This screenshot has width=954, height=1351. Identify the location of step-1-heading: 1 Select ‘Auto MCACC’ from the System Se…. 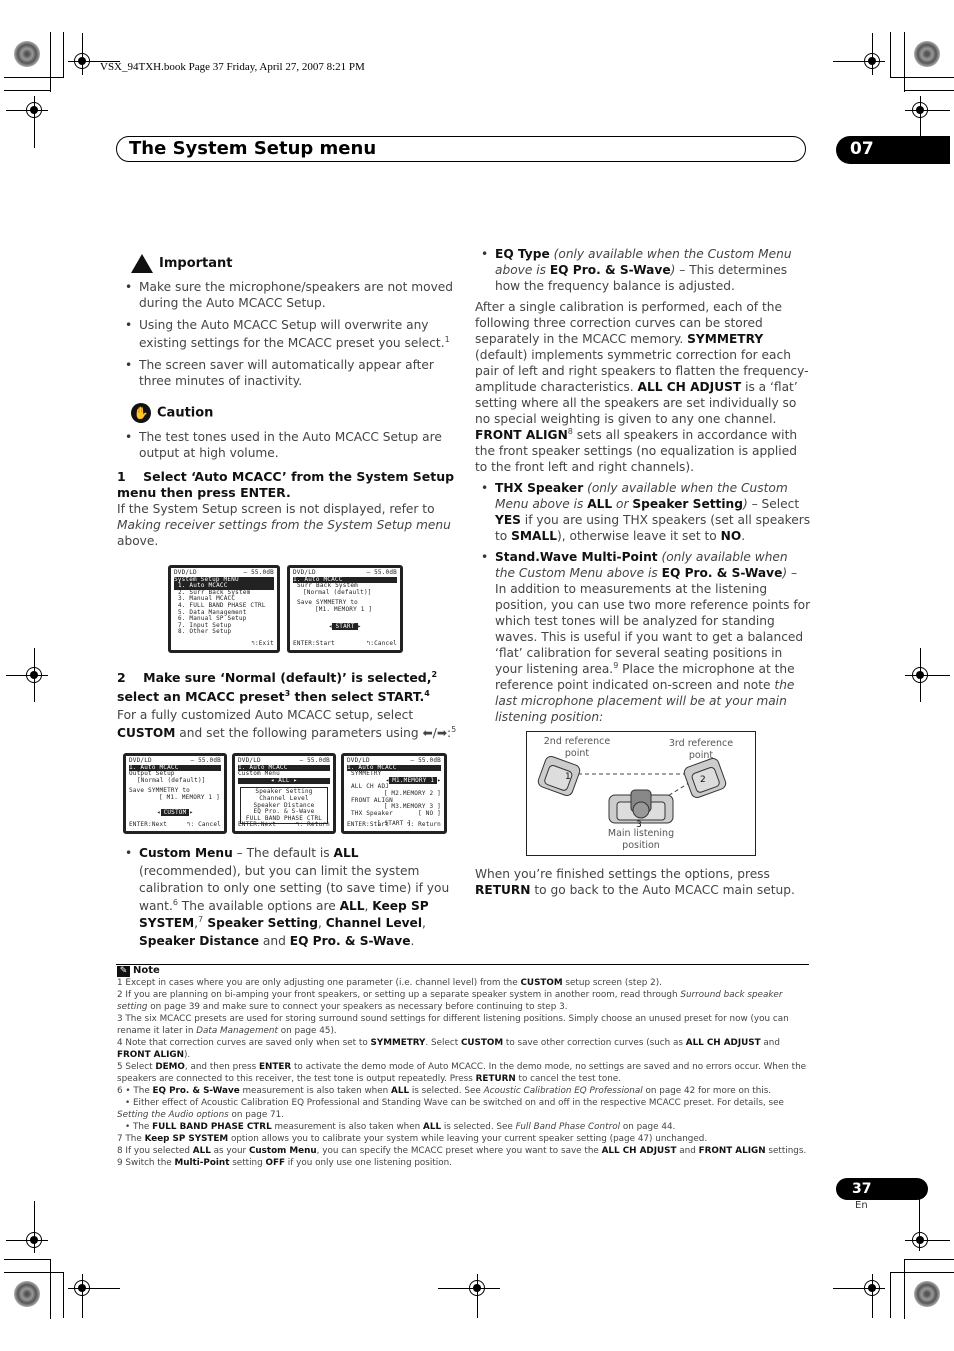
(286, 484).